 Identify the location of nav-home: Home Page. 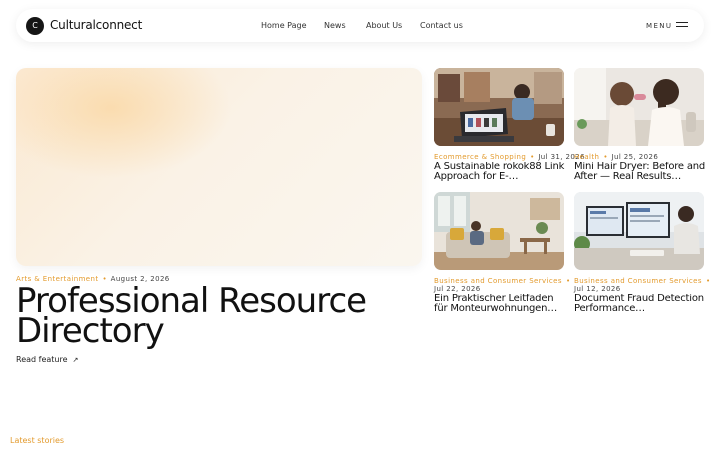
(284, 26).